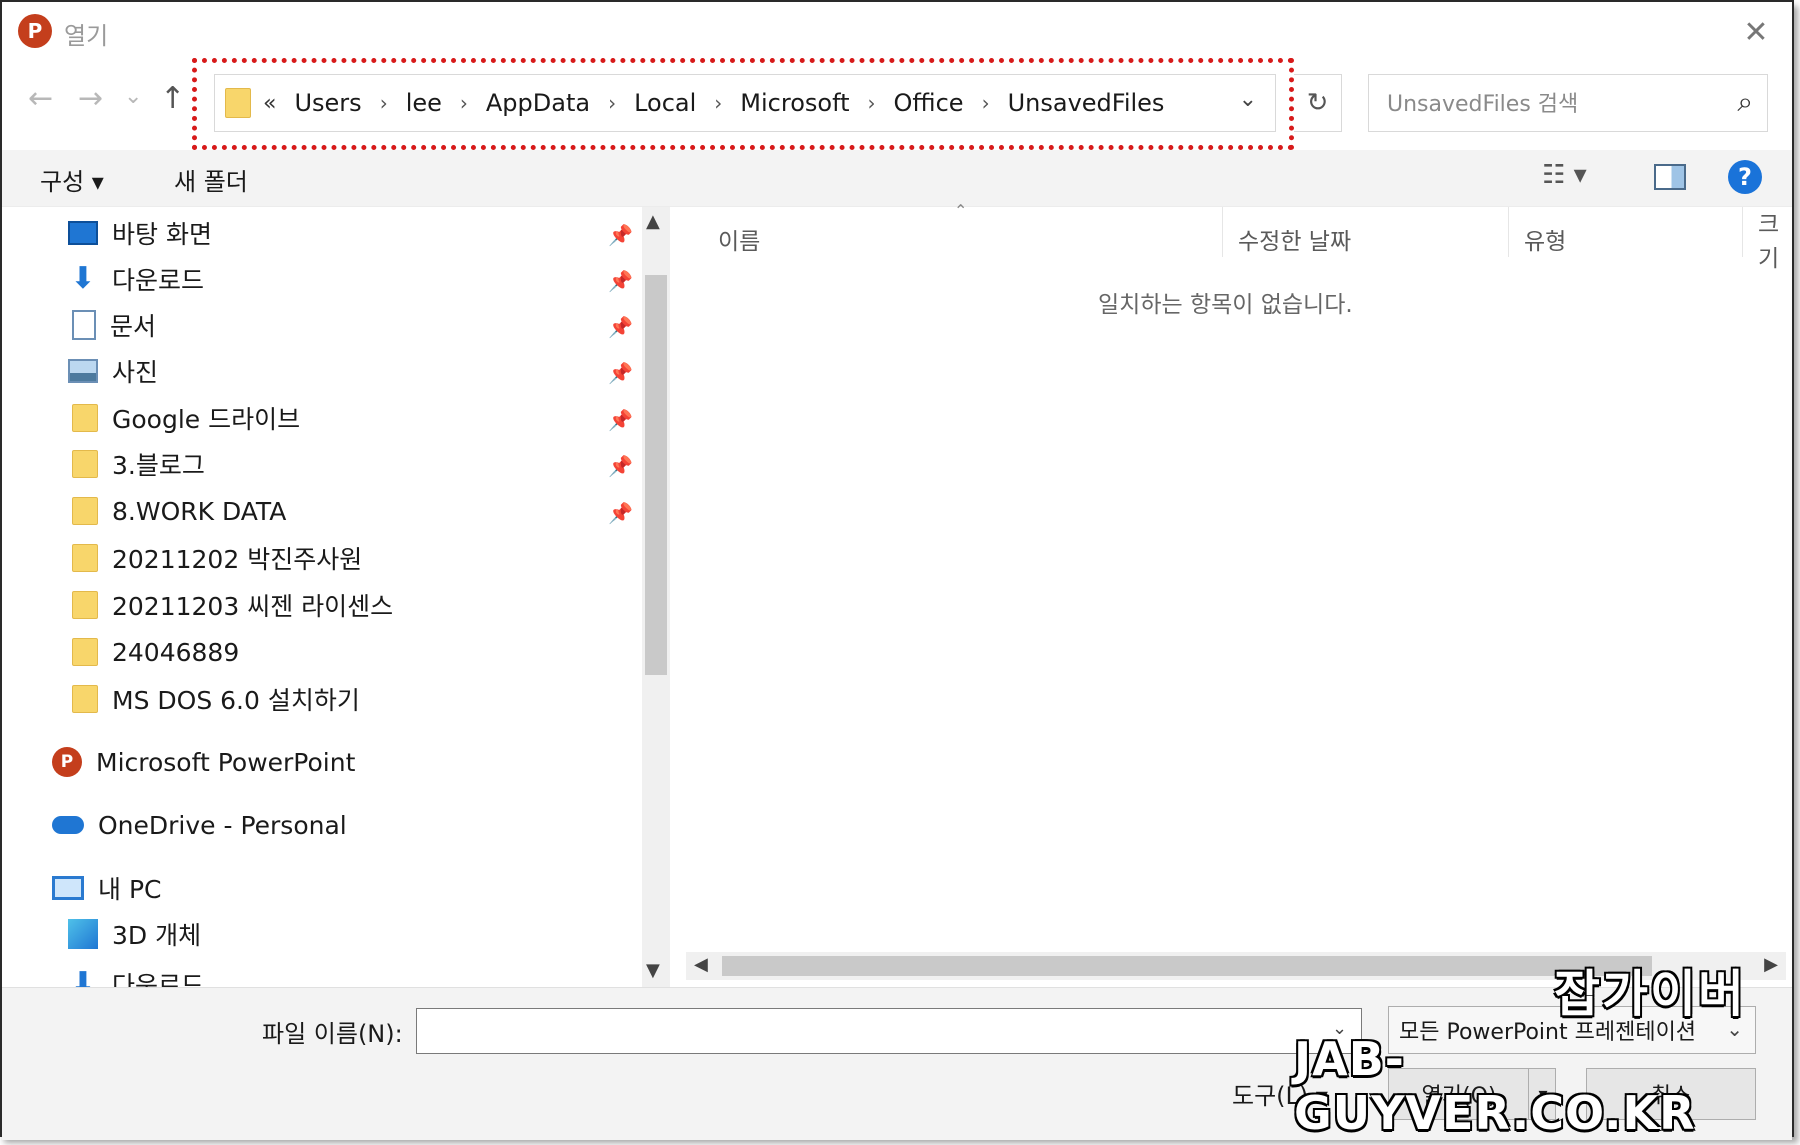 This screenshot has width=1800, height=1145. I want to click on sidebar-item-onedrive: OneDrive - Personal, so click(199, 825).